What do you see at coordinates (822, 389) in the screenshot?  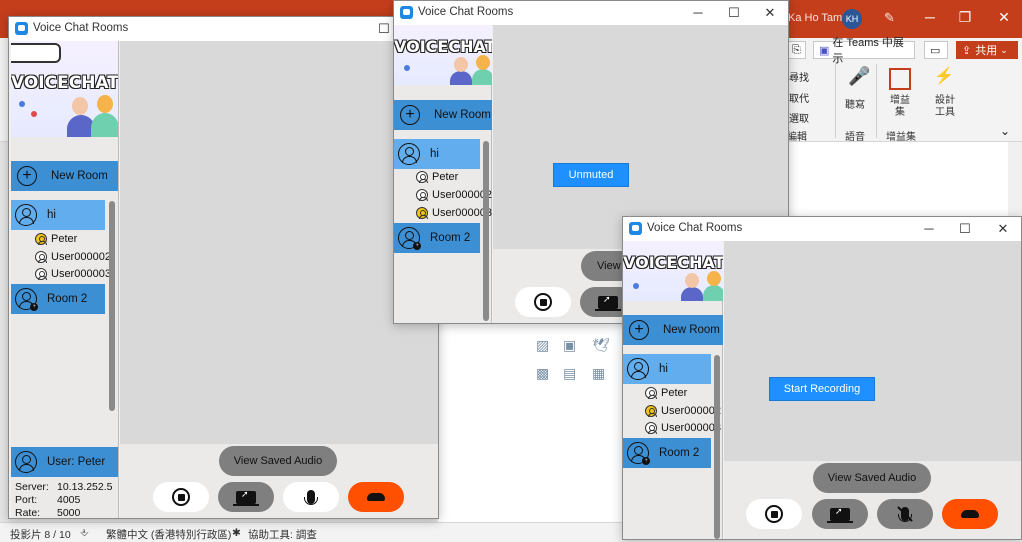 I see `start-recording-button: Start Recording` at bounding box center [822, 389].